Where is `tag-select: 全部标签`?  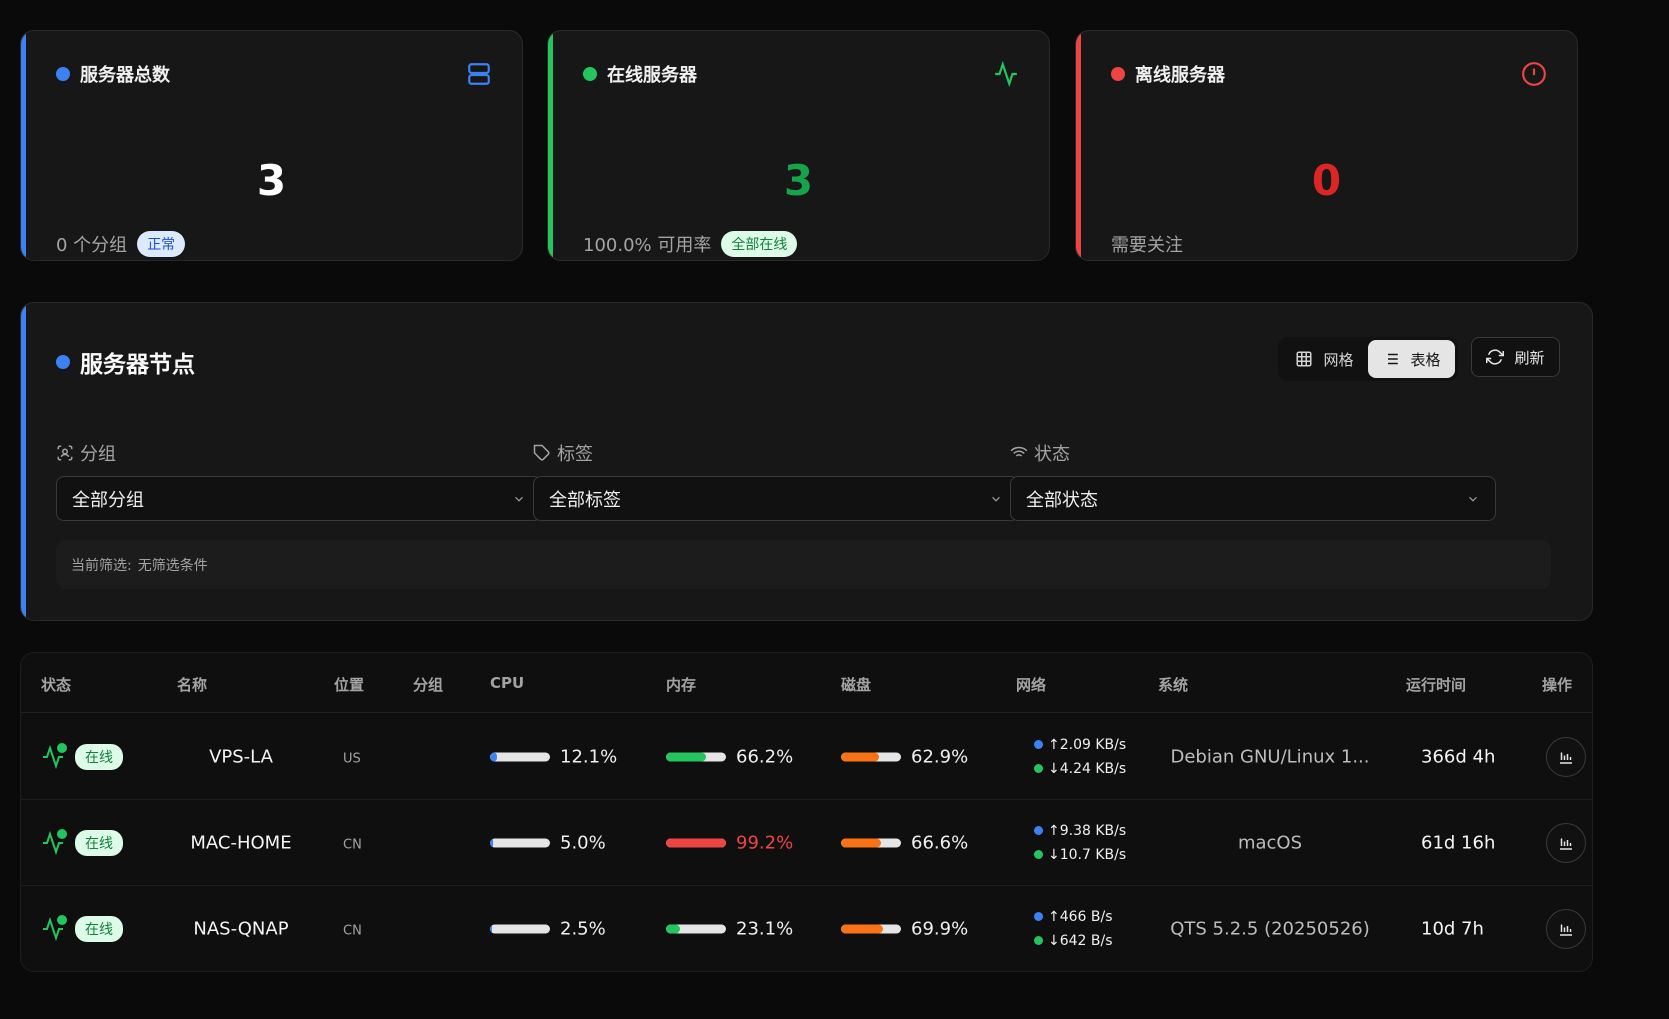 tag-select: 全部标签 is located at coordinates (776, 498).